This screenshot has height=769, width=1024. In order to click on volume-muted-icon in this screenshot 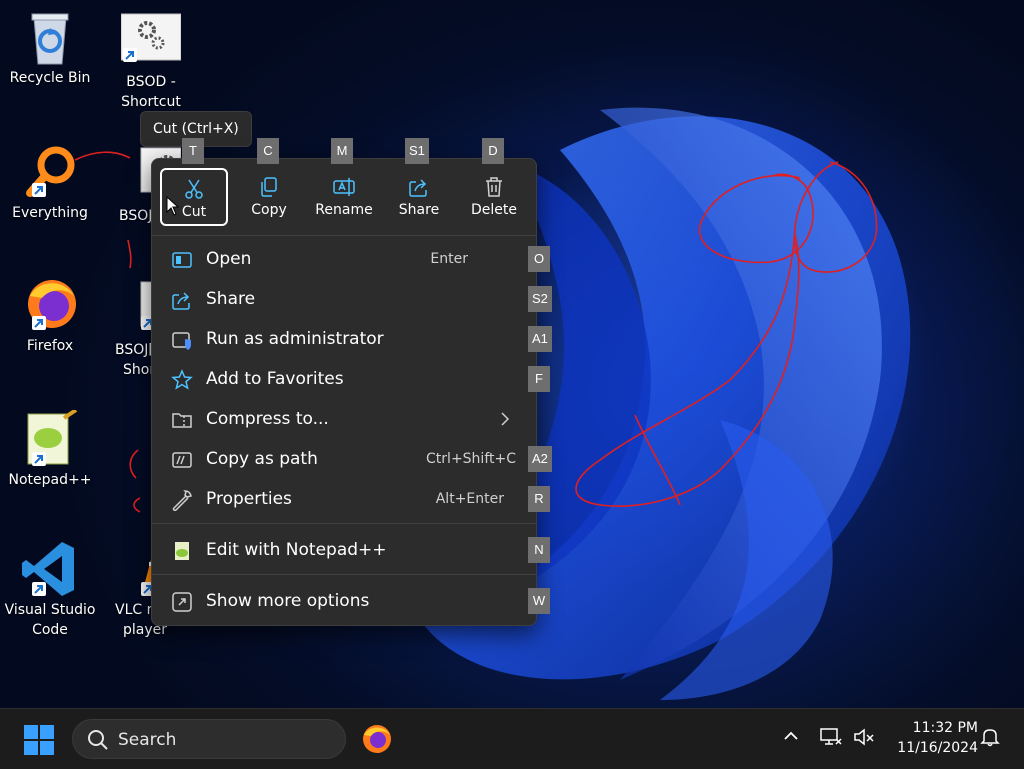, I will do `click(864, 739)`.